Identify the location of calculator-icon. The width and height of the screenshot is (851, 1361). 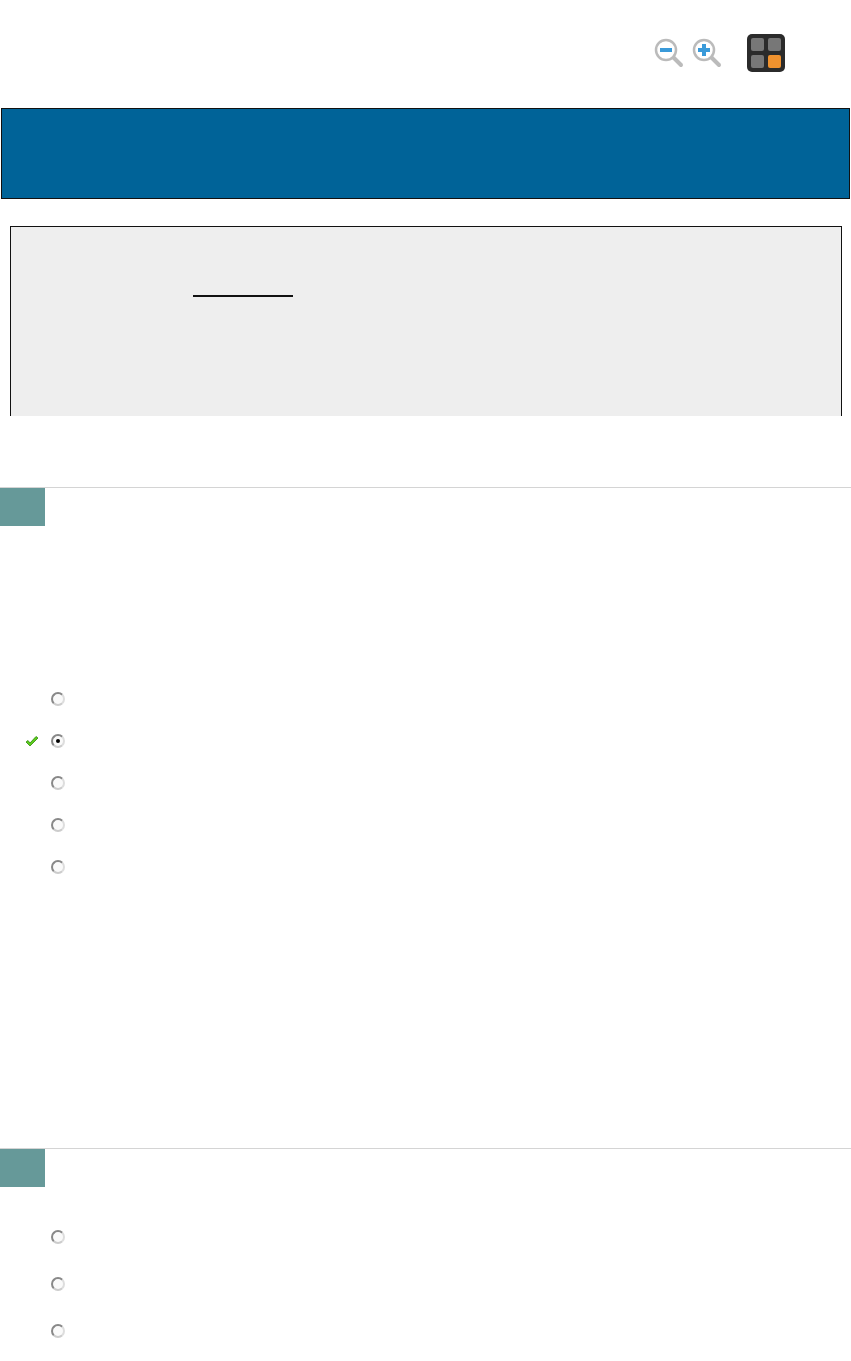
(766, 53).